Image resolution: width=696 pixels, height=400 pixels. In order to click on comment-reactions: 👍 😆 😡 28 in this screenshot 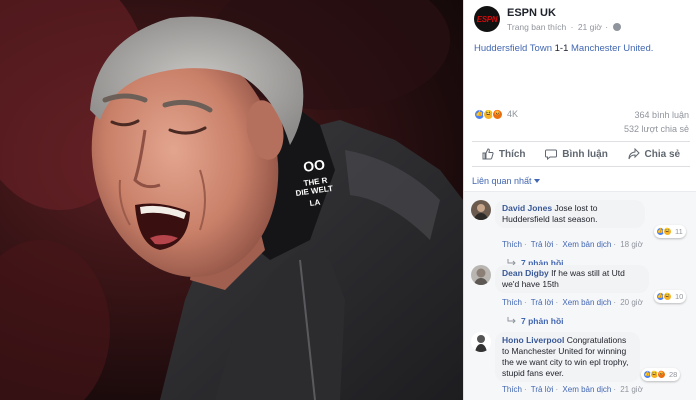, I will do `click(661, 374)`.